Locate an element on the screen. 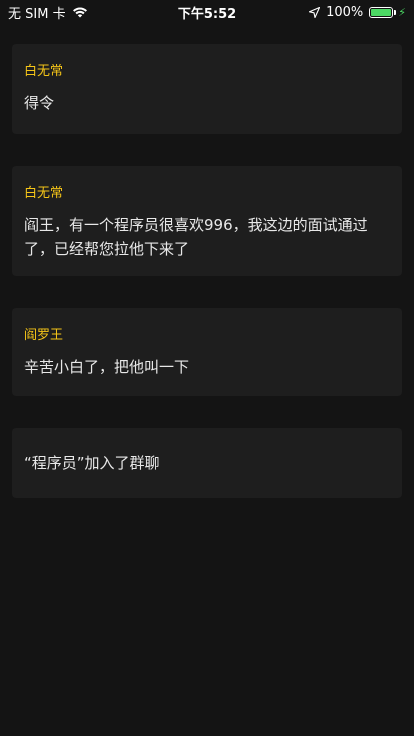 This screenshot has width=414, height=736. location-arrow-icon is located at coordinates (315, 12).